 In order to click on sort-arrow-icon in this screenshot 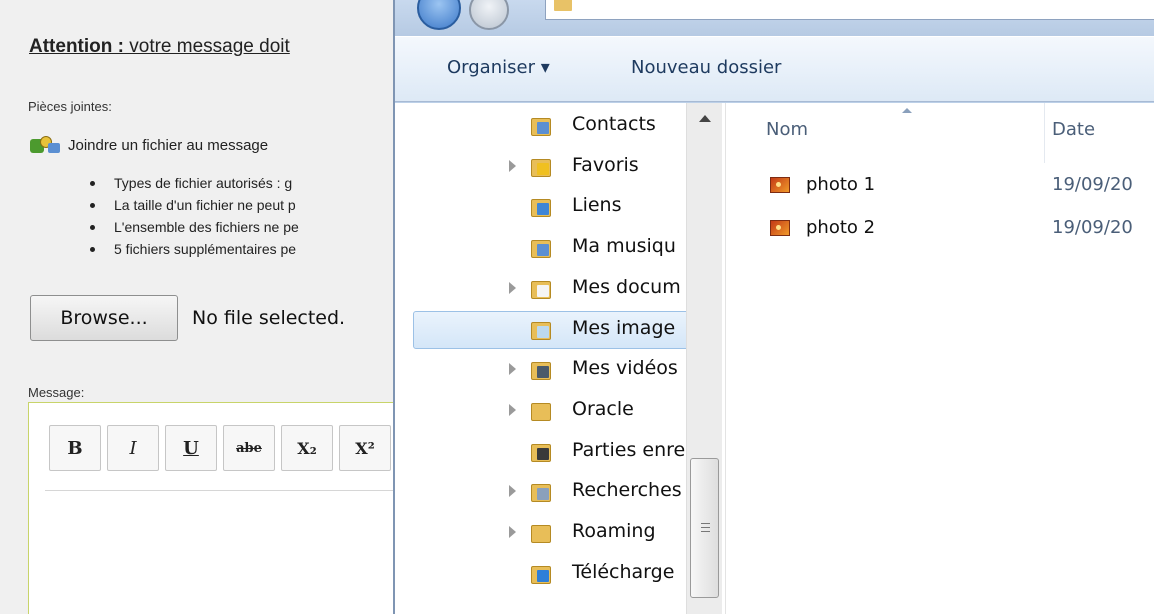, I will do `click(907, 110)`.